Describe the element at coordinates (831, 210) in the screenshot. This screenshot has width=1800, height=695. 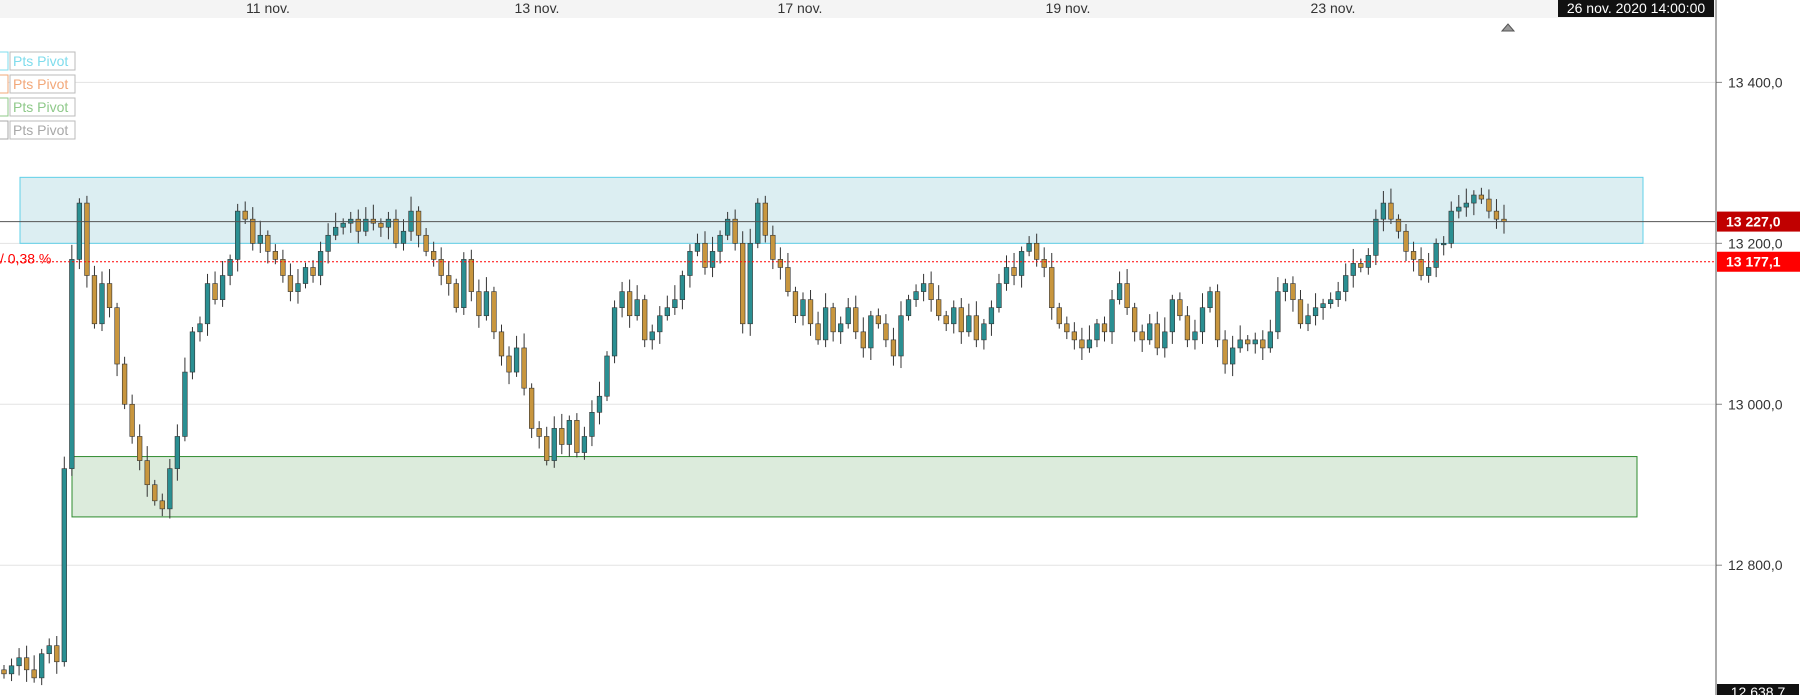
I see `zone-resistance` at that location.